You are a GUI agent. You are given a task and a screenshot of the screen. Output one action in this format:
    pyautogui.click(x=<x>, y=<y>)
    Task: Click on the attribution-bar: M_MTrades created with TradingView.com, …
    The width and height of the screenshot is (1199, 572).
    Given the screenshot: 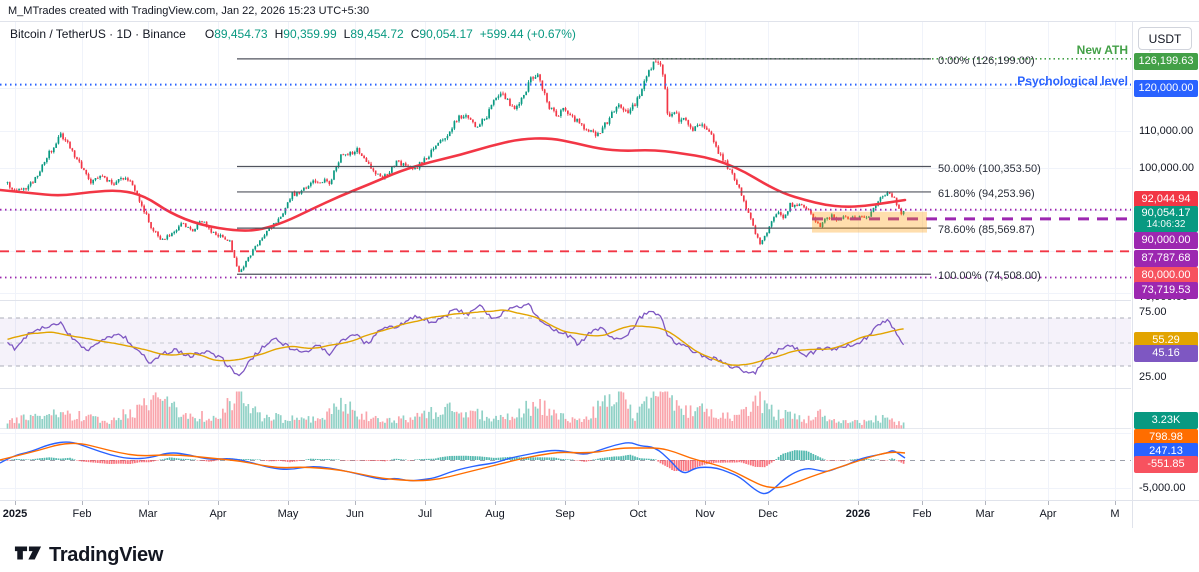 What is the action you would take?
    pyautogui.click(x=599, y=11)
    